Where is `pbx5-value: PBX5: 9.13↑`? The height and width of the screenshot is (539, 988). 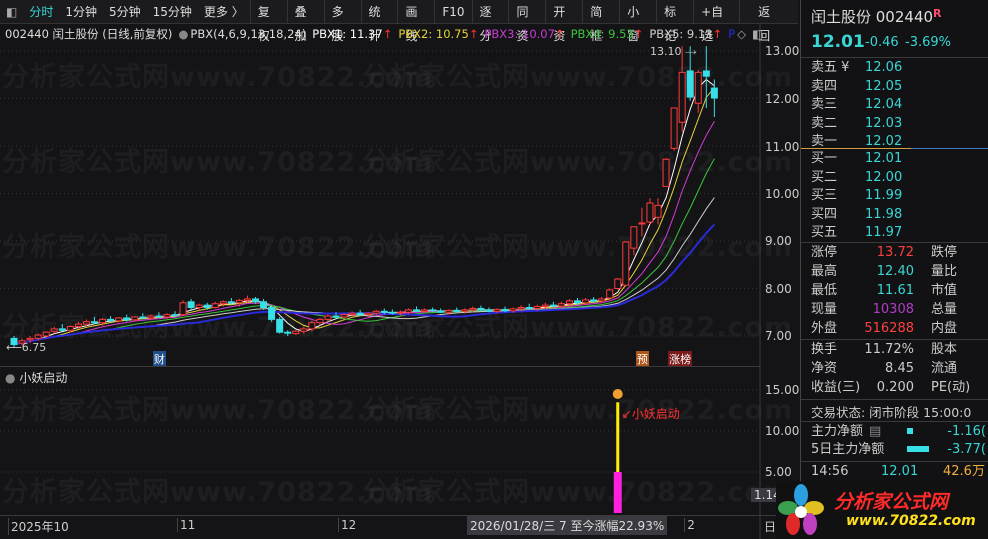 pbx5-value: PBX5: 9.13↑ is located at coordinates (686, 33).